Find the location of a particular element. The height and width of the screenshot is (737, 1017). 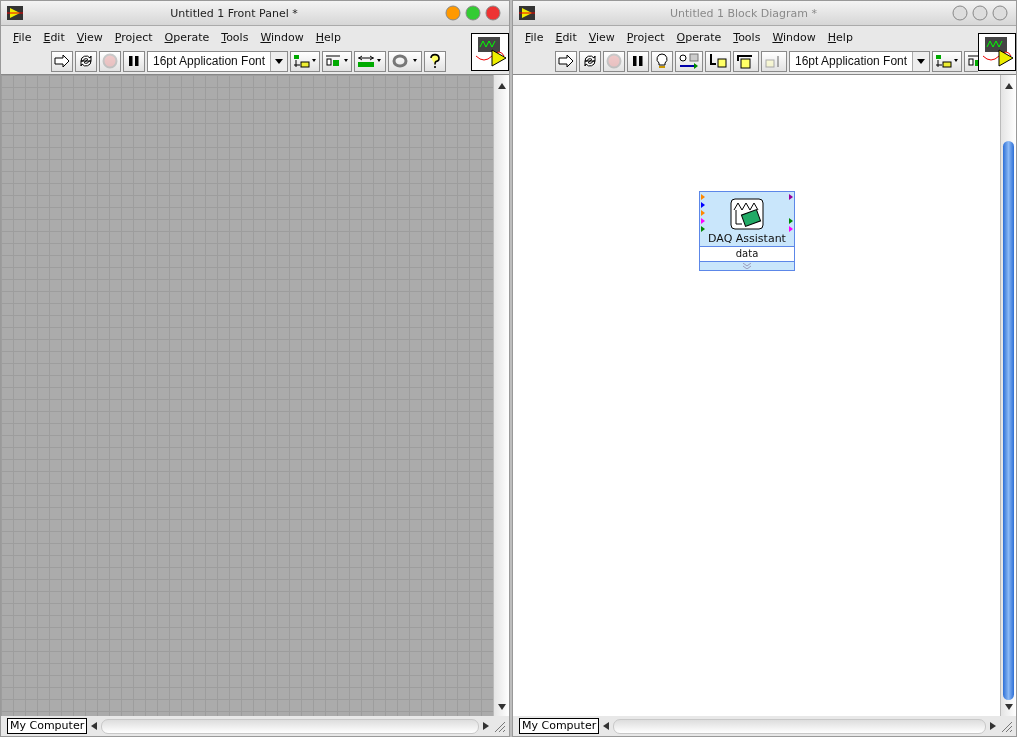

distribute-objects-icon is located at coordinates (337, 61).